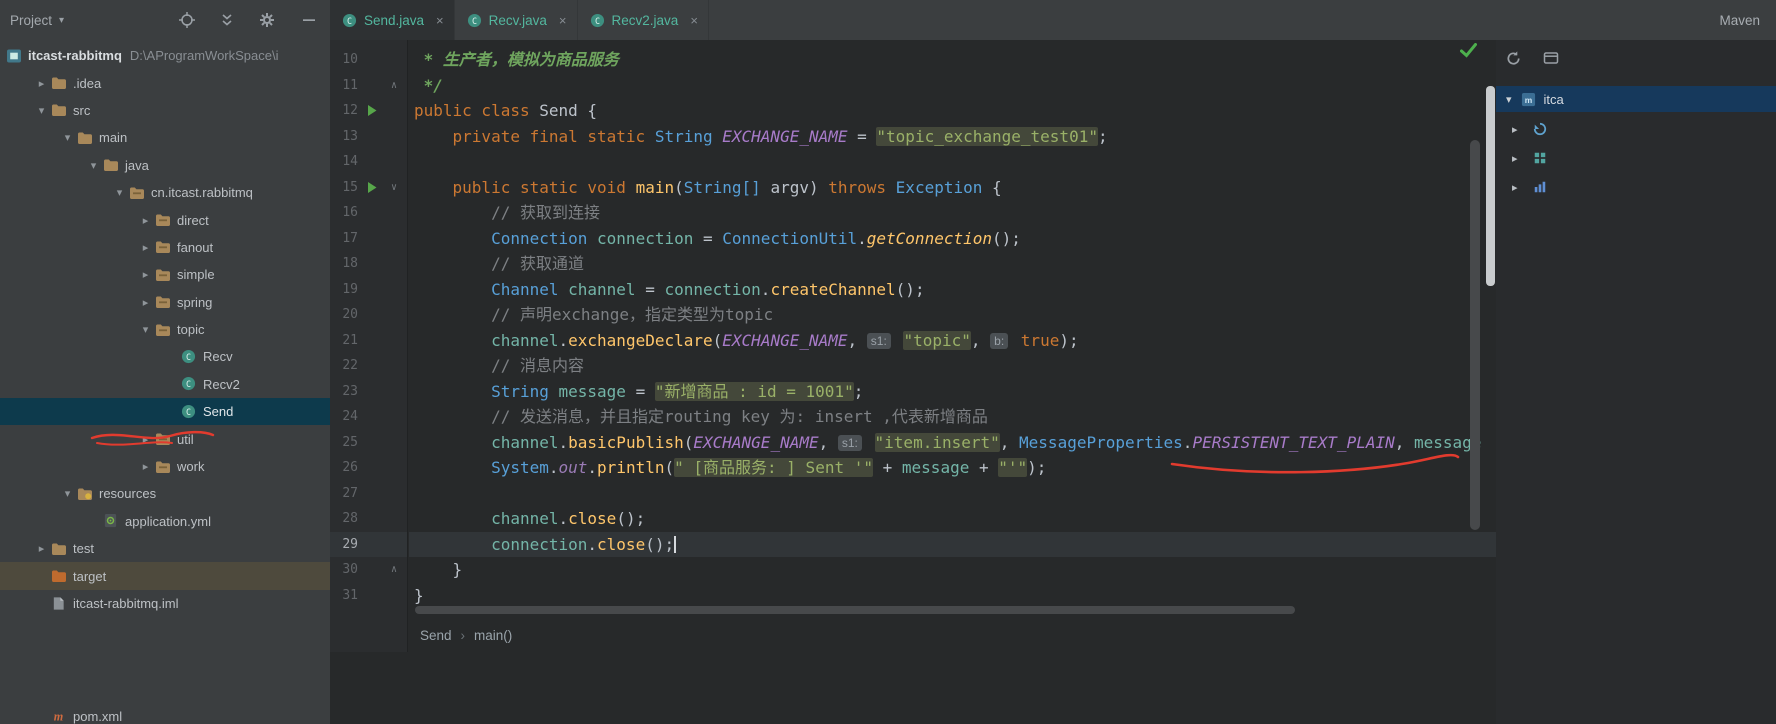 This screenshot has height=724, width=1776. What do you see at coordinates (350, 493) in the screenshot?
I see `line-number: 27` at bounding box center [350, 493].